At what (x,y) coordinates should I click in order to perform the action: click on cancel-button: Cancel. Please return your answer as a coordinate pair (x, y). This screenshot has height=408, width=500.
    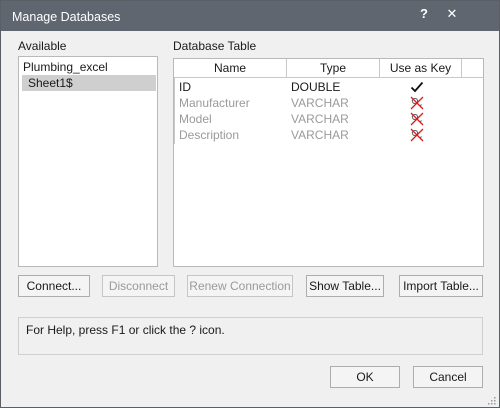
    Looking at the image, I should click on (448, 377).